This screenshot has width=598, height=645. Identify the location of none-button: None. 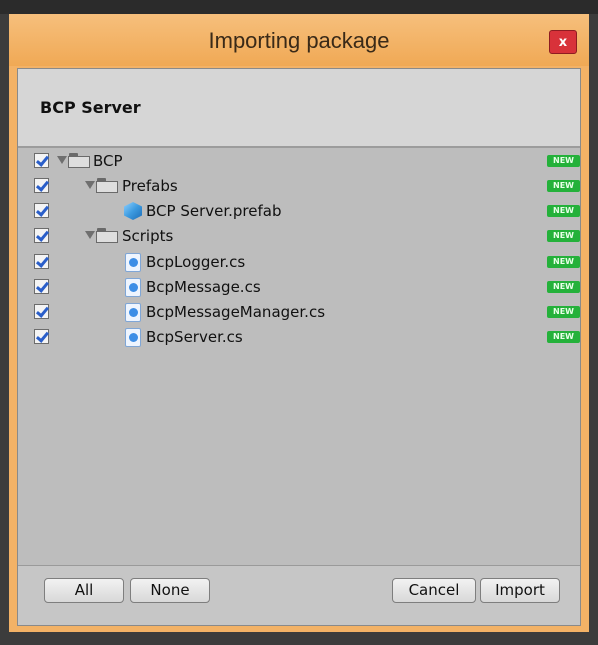
(170, 590).